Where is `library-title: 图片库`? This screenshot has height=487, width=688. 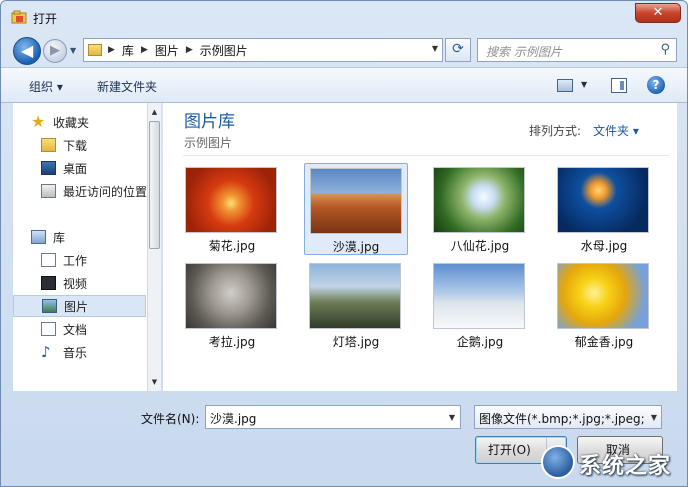 library-title: 图片库 is located at coordinates (209, 122).